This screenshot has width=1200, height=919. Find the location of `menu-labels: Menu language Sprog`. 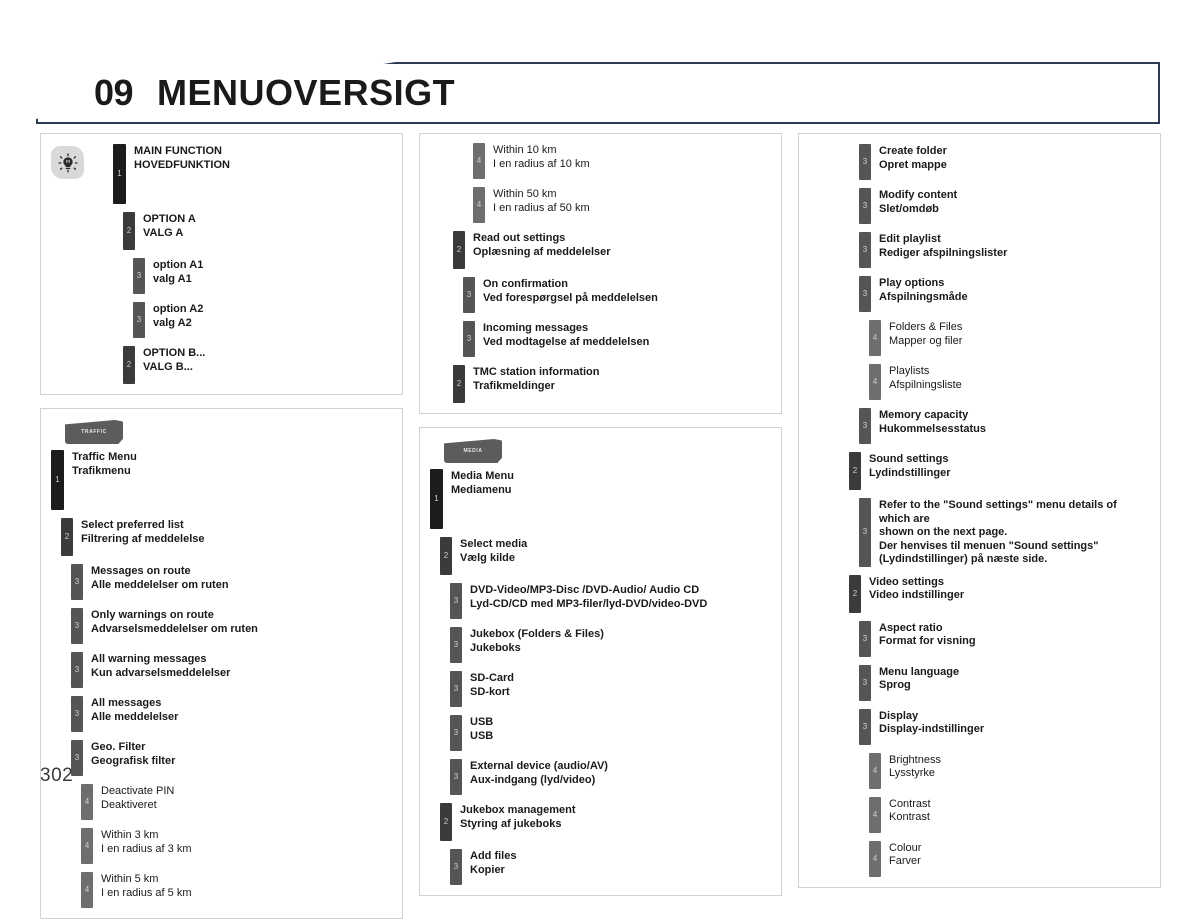

menu-labels: Menu language Sprog is located at coordinates (915, 683).